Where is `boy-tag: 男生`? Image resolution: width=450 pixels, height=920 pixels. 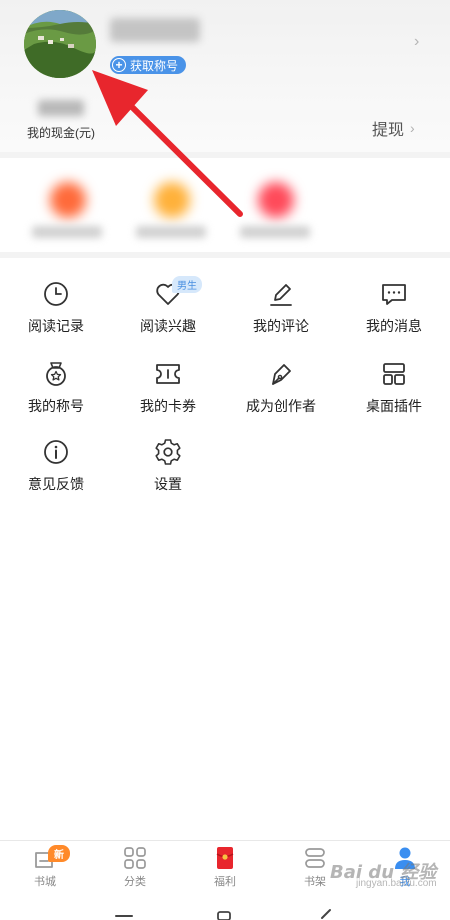
boy-tag: 男生 is located at coordinates (187, 284).